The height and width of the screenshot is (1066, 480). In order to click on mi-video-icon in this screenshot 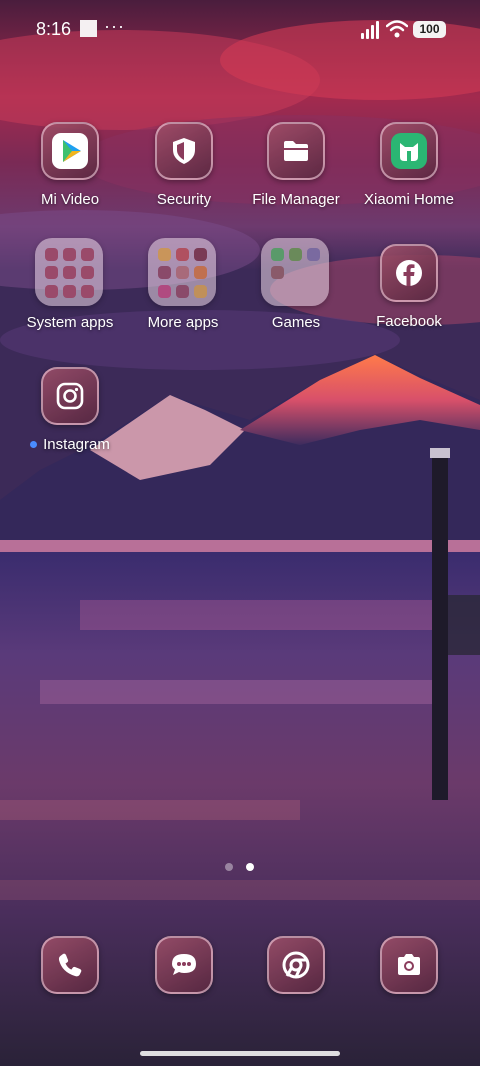, I will do `click(70, 151)`.